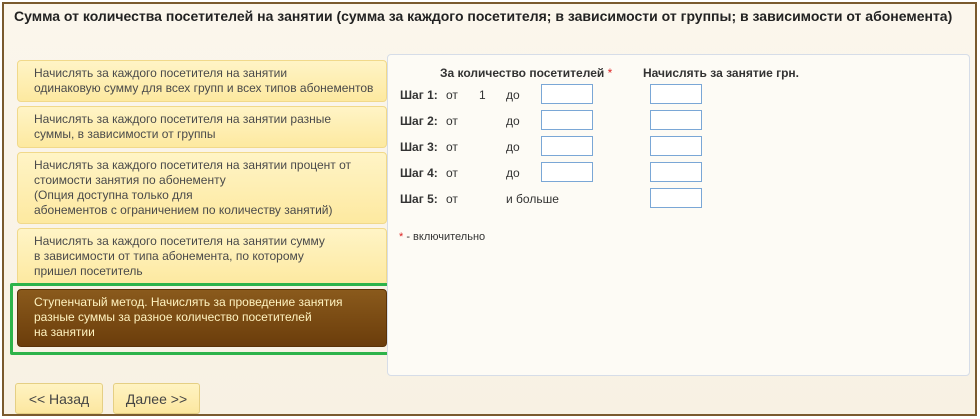 The width and height of the screenshot is (980, 419). What do you see at coordinates (204, 319) in the screenshot?
I see `selection-highlight` at bounding box center [204, 319].